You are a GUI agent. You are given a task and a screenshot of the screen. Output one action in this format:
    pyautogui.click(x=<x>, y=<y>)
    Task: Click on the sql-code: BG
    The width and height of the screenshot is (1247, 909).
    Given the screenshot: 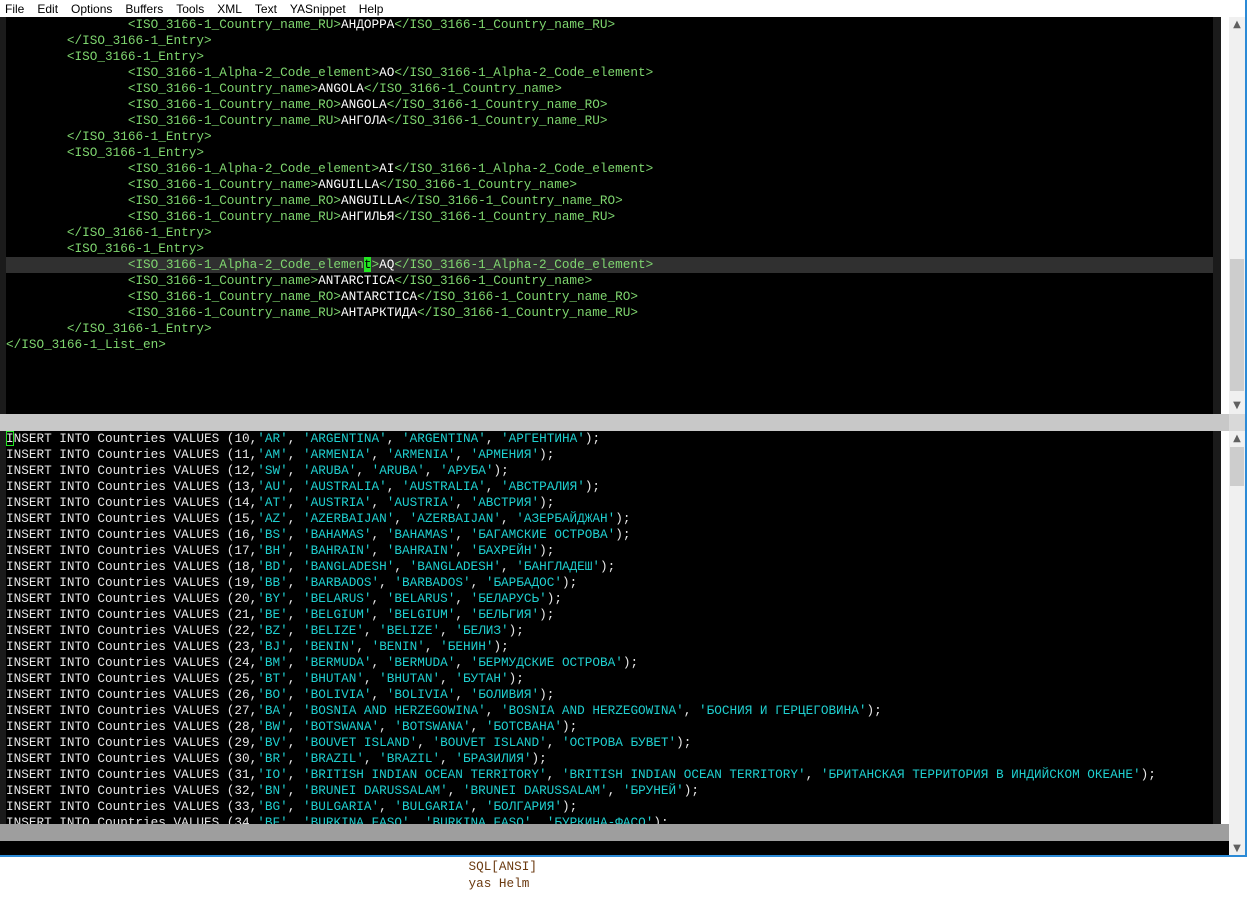 What is the action you would take?
    pyautogui.click(x=272, y=806)
    